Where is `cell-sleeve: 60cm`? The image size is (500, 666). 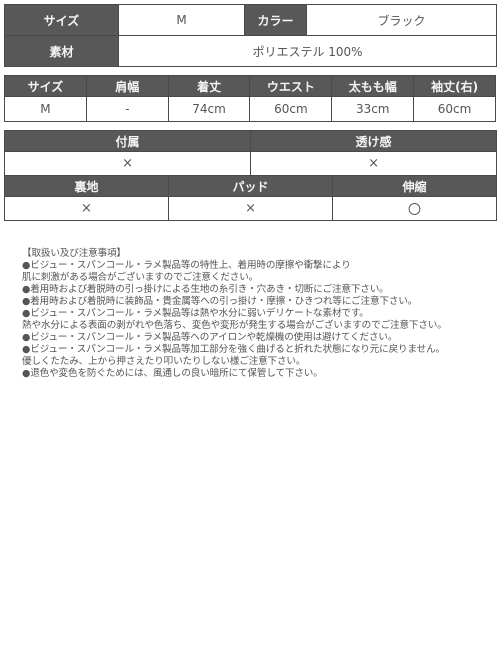
cell-sleeve: 60cm is located at coordinates (454, 109).